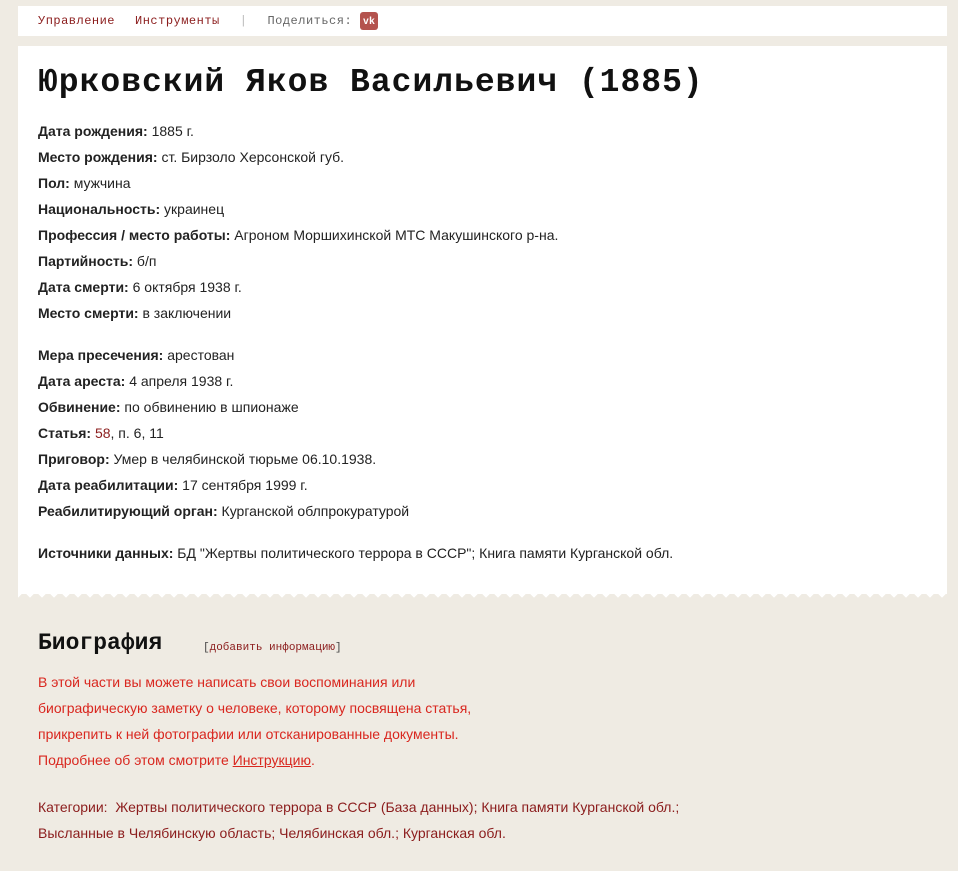 This screenshot has width=958, height=871. Describe the element at coordinates (100, 183) in the screenshot. I see `field-value: мужчина` at that location.